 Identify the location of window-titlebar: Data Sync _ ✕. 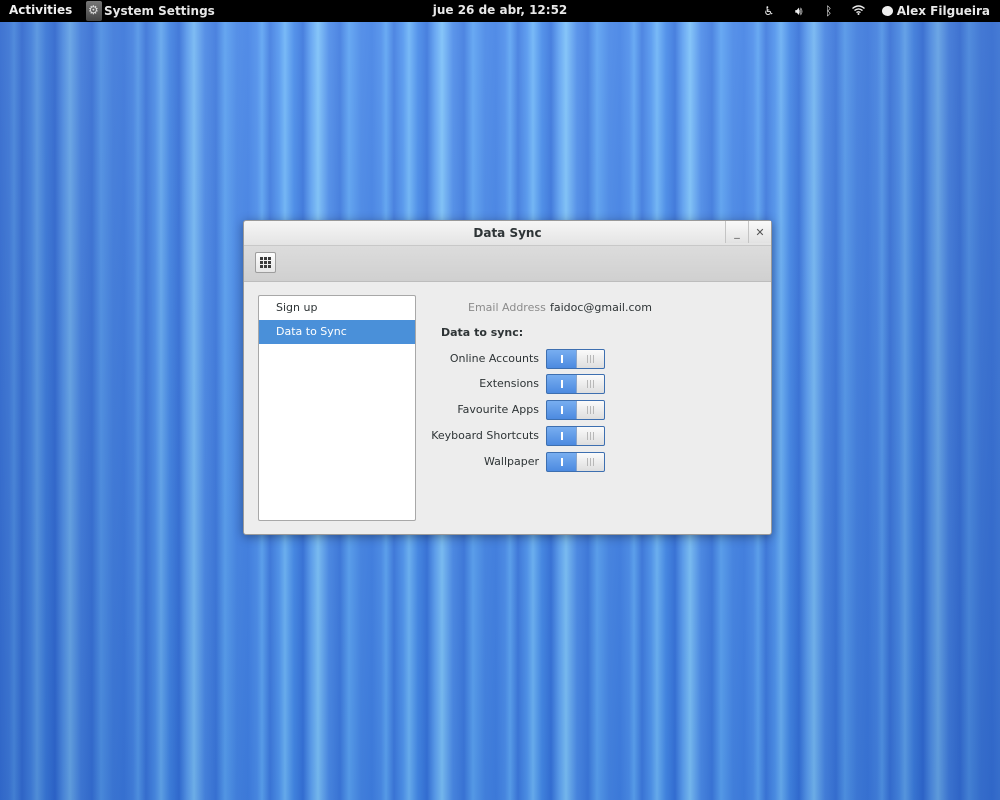
(507, 233).